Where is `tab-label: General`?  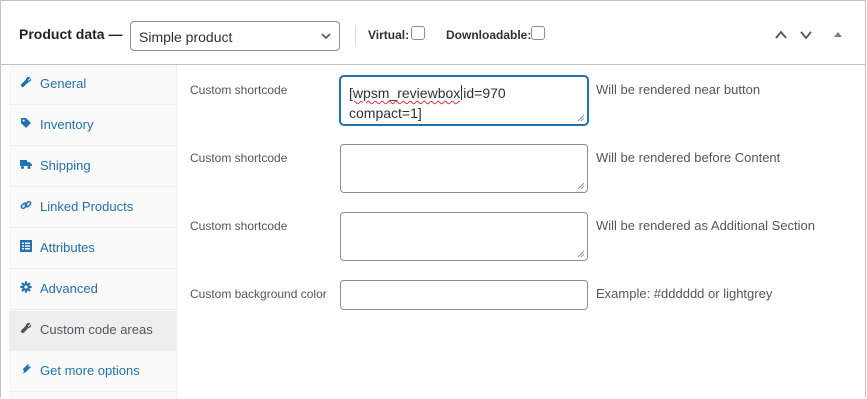
tab-label: General is located at coordinates (63, 83).